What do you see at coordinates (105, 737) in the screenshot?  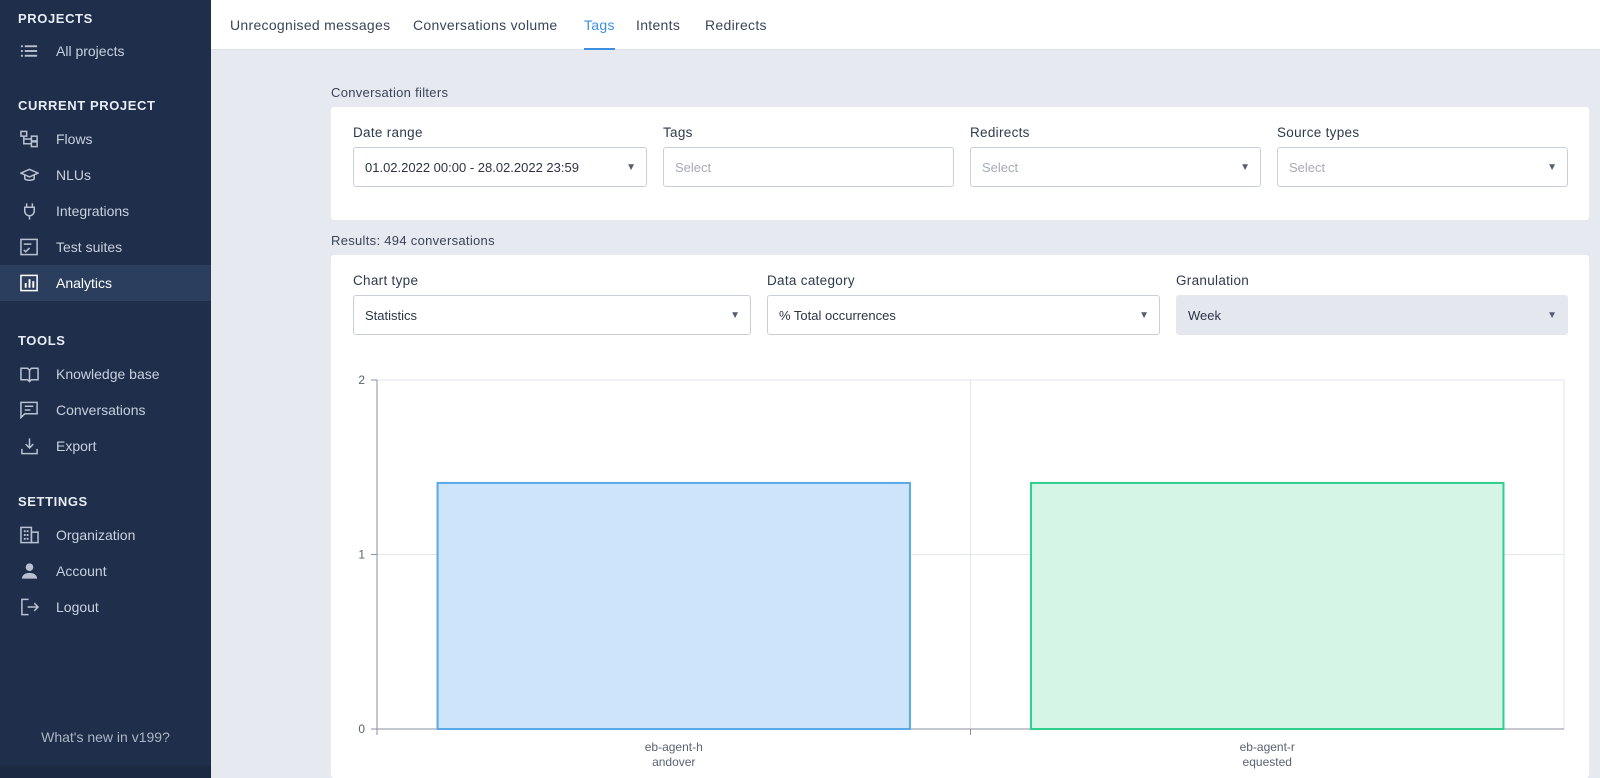 I see `whats-new-link: What's new in v199?` at bounding box center [105, 737].